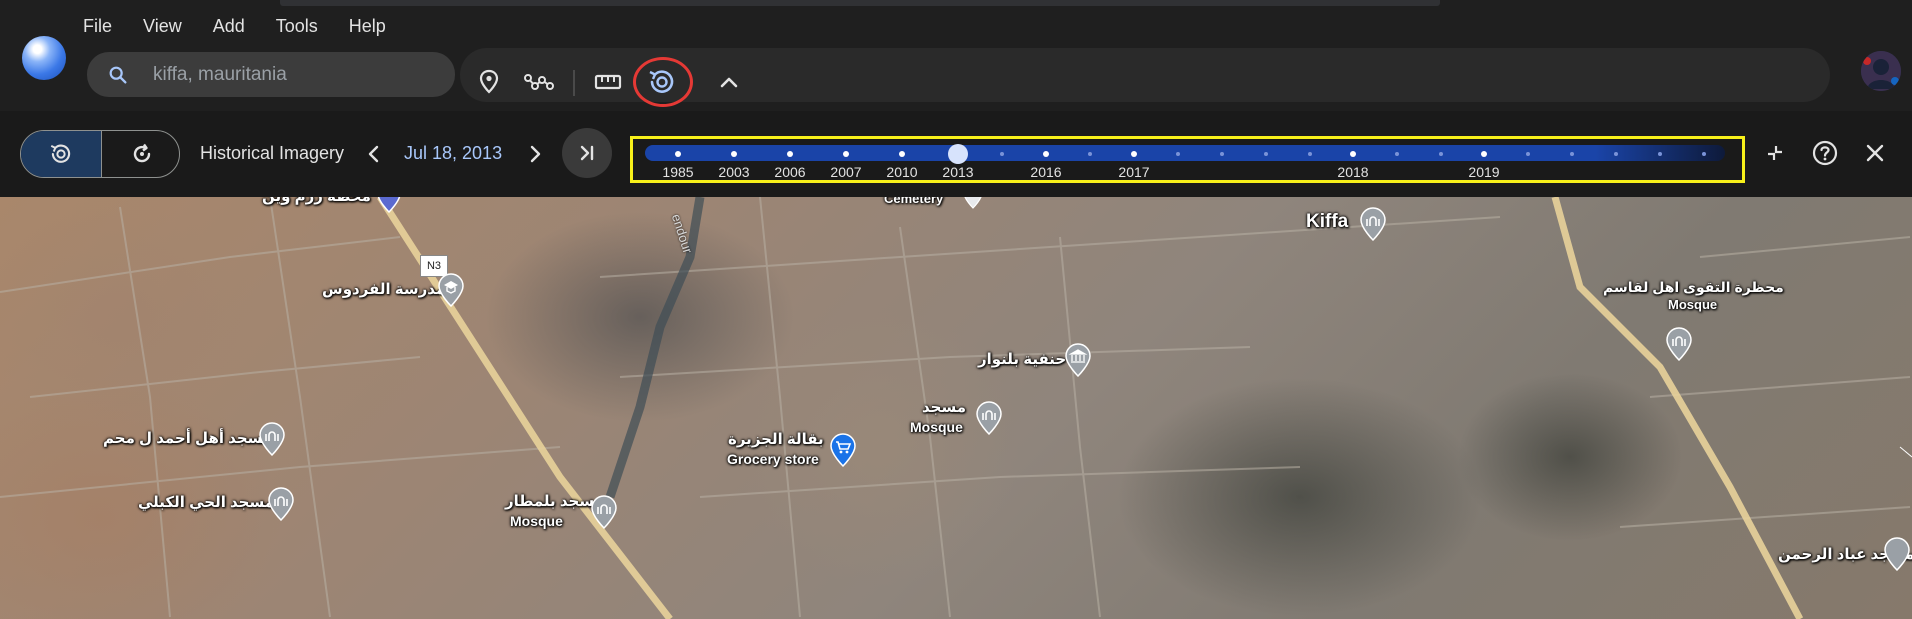 Image resolution: width=1912 pixels, height=619 pixels. I want to click on poi-label: حنفية بلنوار, so click(1022, 360).